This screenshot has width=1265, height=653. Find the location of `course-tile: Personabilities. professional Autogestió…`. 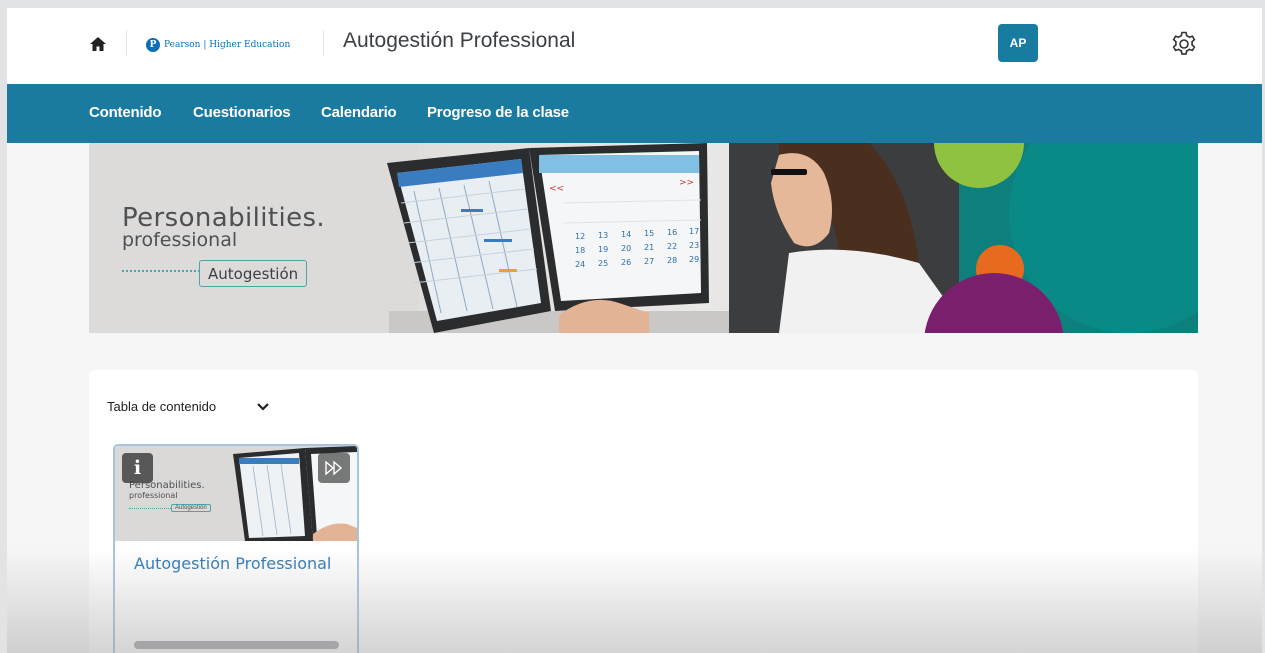

course-tile: Personabilities. professional Autogestió… is located at coordinates (236, 548).